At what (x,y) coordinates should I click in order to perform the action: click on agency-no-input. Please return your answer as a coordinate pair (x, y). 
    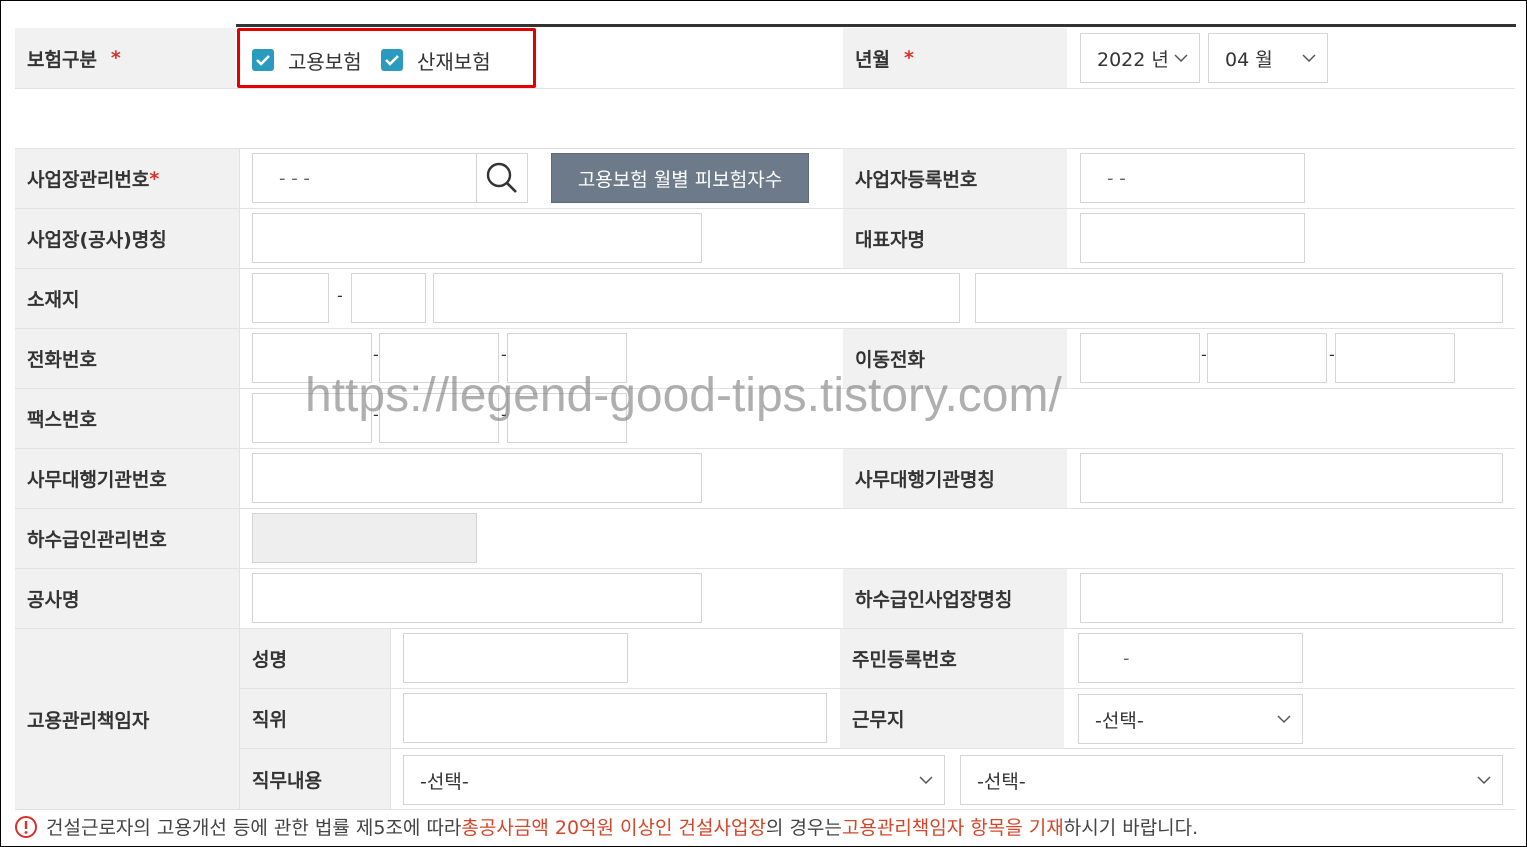
    Looking at the image, I should click on (477, 478).